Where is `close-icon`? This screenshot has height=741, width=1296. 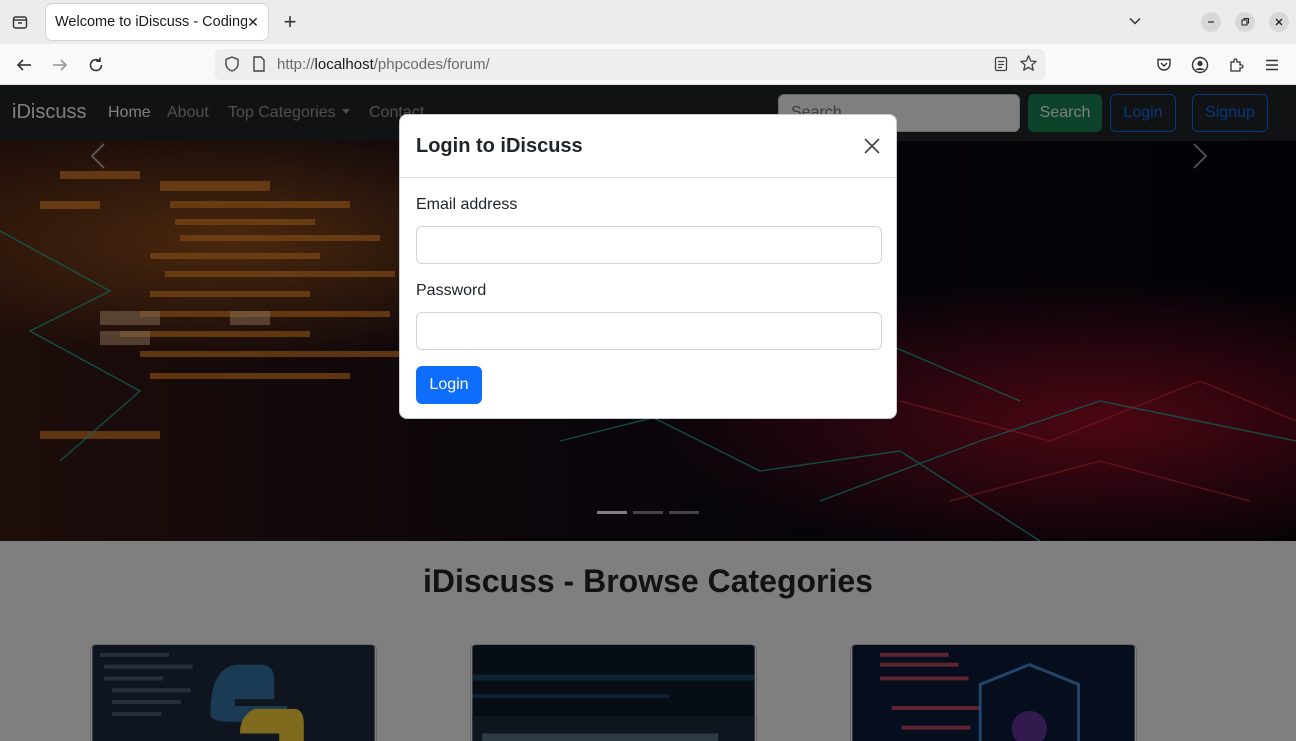 close-icon is located at coordinates (872, 146).